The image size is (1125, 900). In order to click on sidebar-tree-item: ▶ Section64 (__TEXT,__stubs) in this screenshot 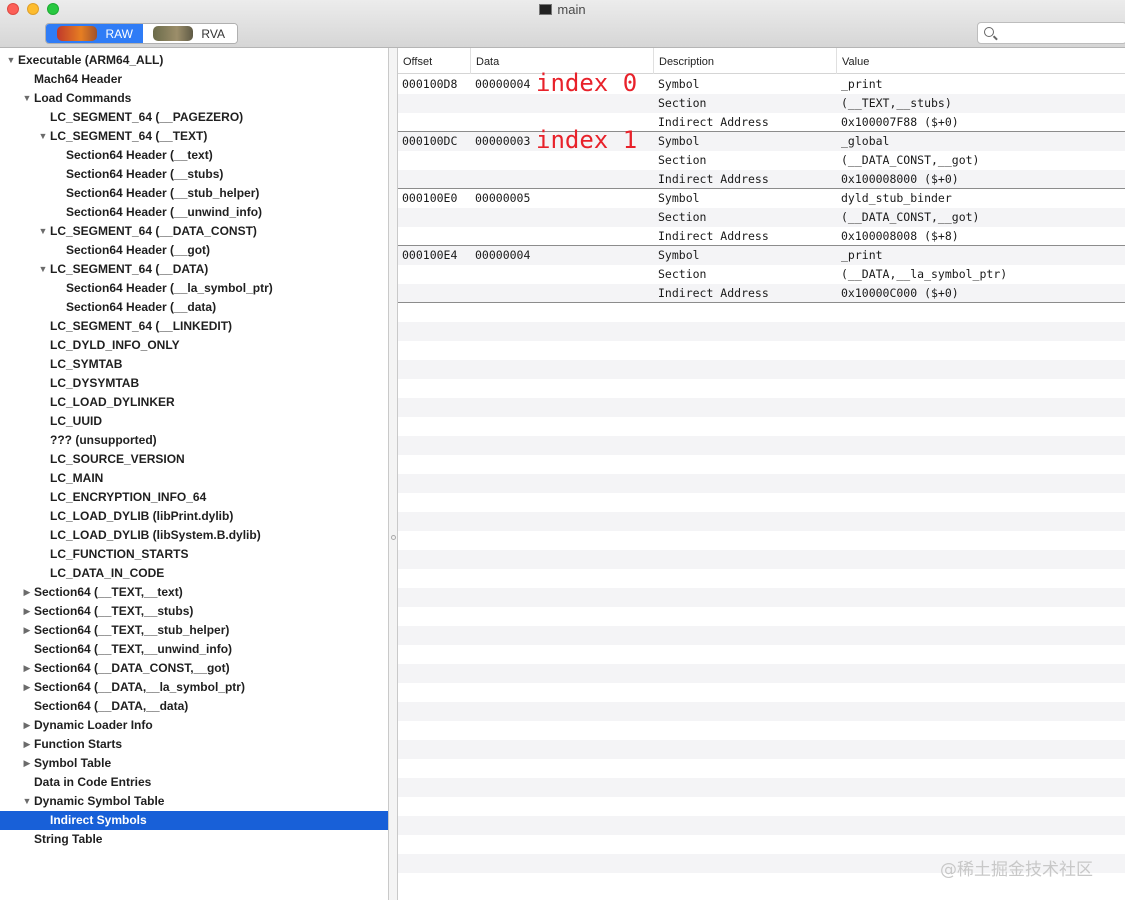, I will do `click(194, 611)`.